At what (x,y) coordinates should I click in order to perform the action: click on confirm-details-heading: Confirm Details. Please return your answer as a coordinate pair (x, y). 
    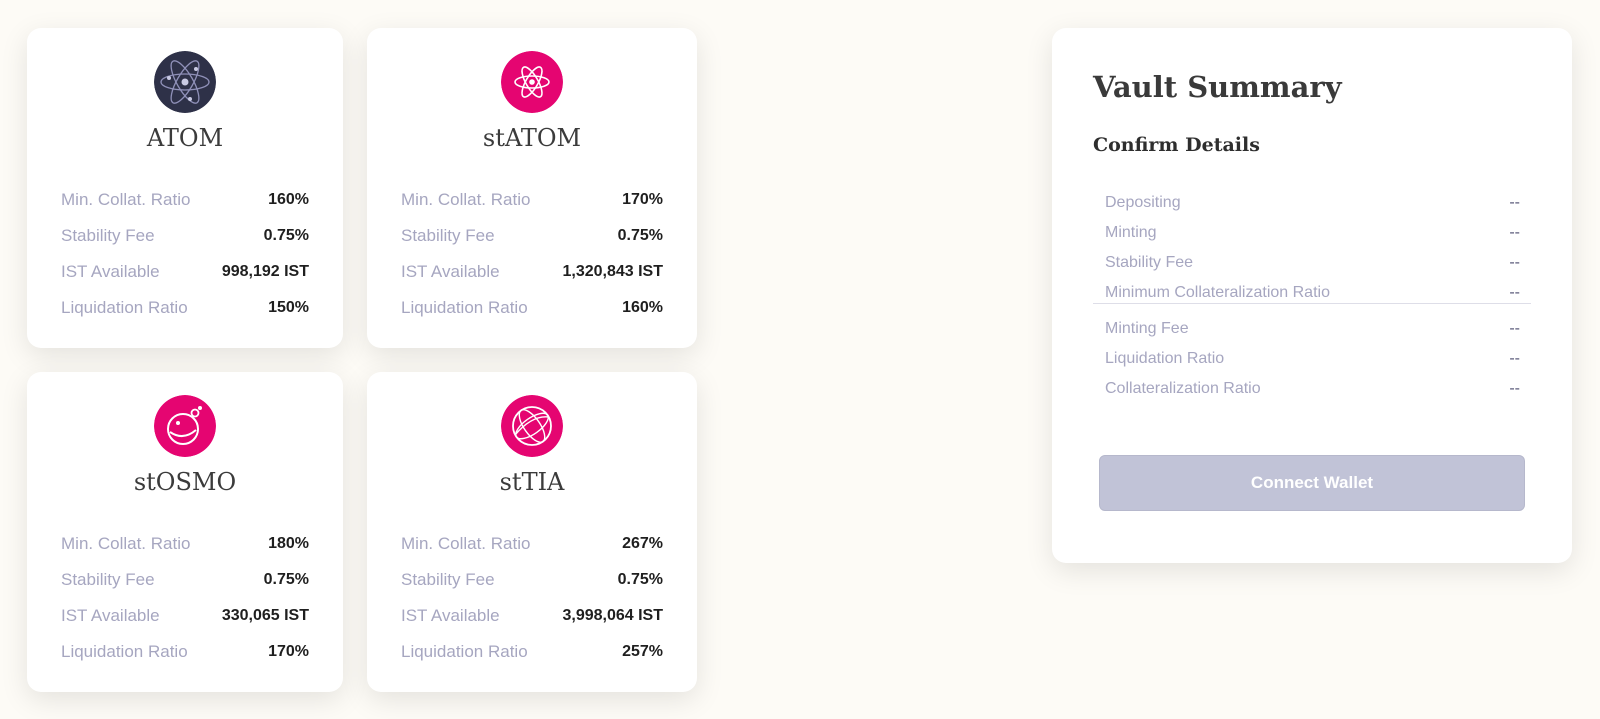
    Looking at the image, I should click on (1176, 145).